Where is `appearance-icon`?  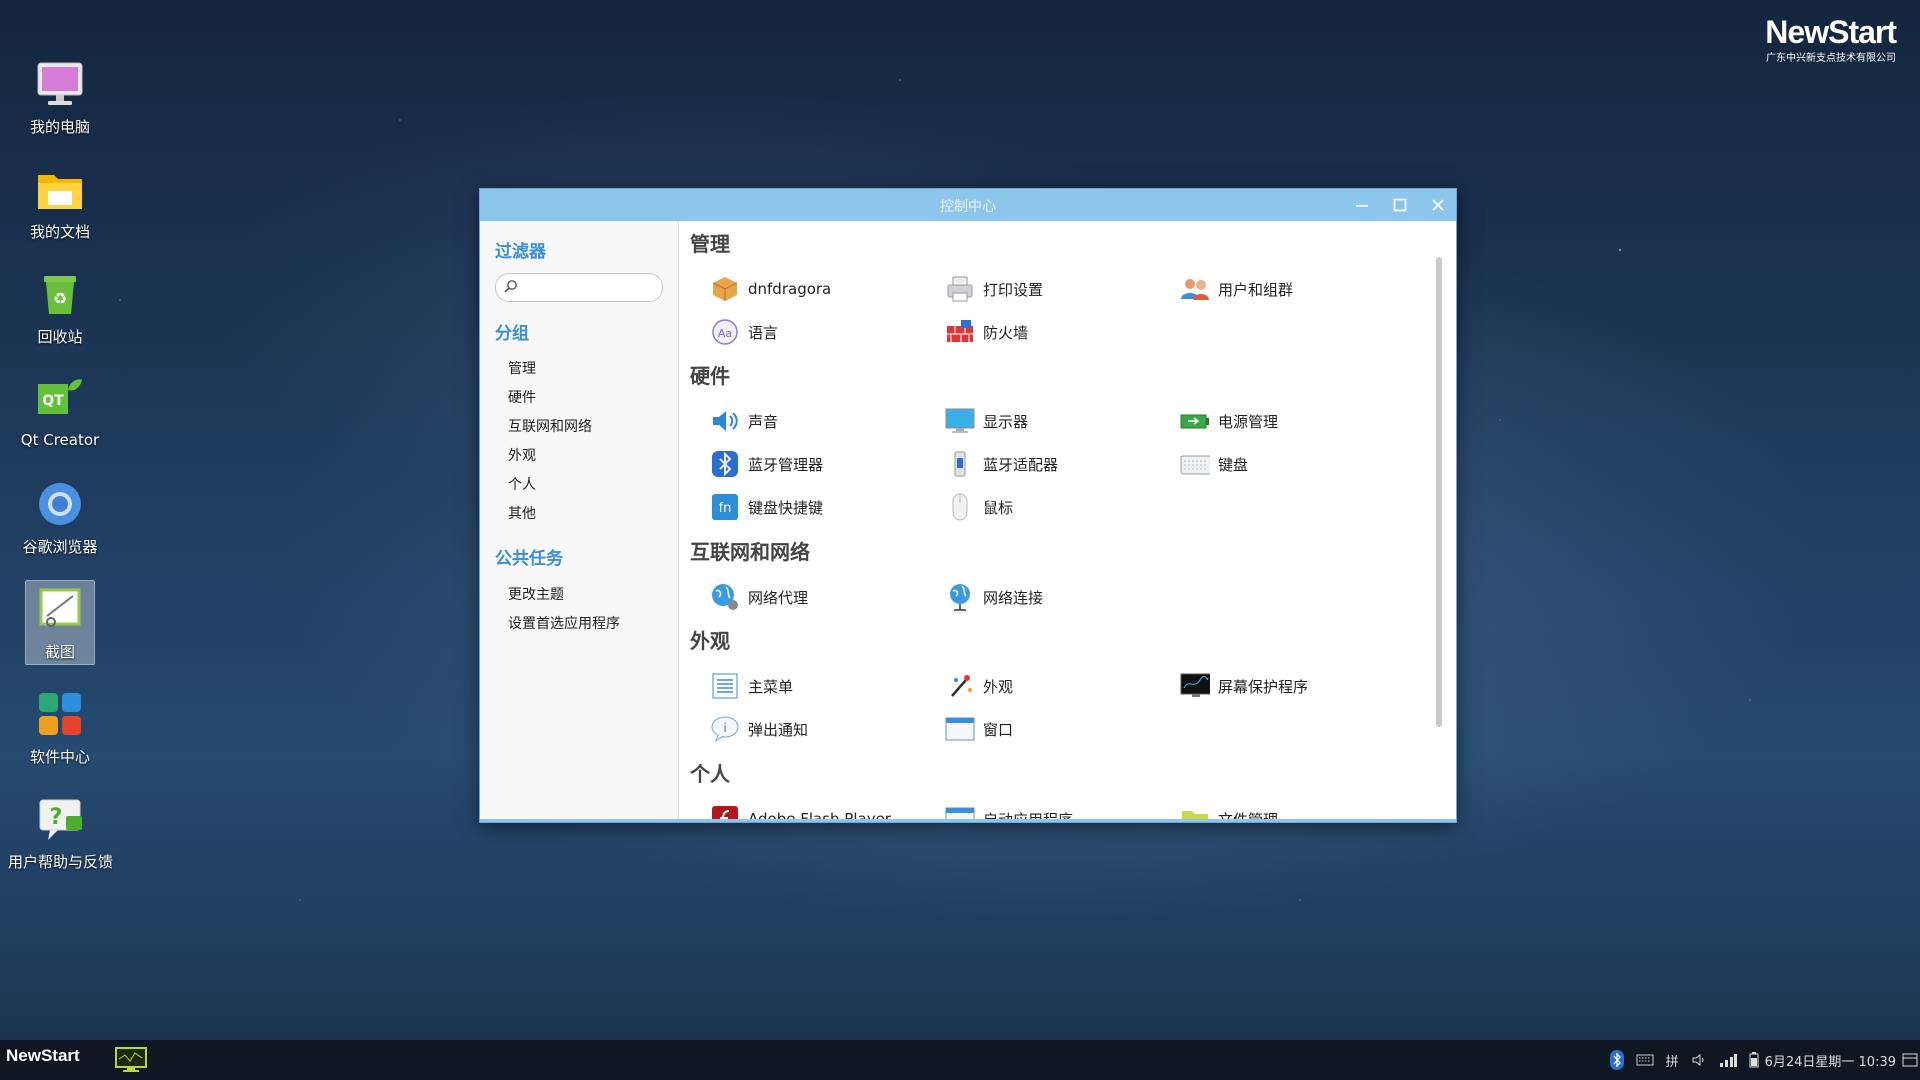 appearance-icon is located at coordinates (960, 686).